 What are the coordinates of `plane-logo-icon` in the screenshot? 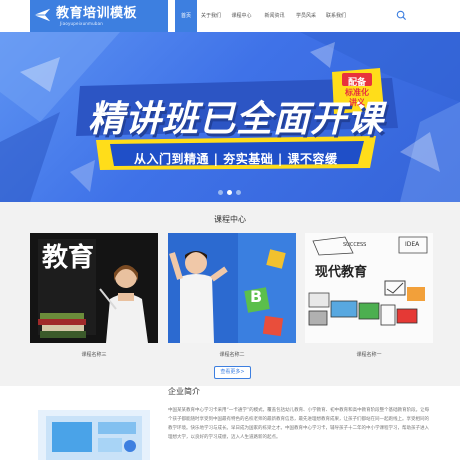 It's located at (42, 15).